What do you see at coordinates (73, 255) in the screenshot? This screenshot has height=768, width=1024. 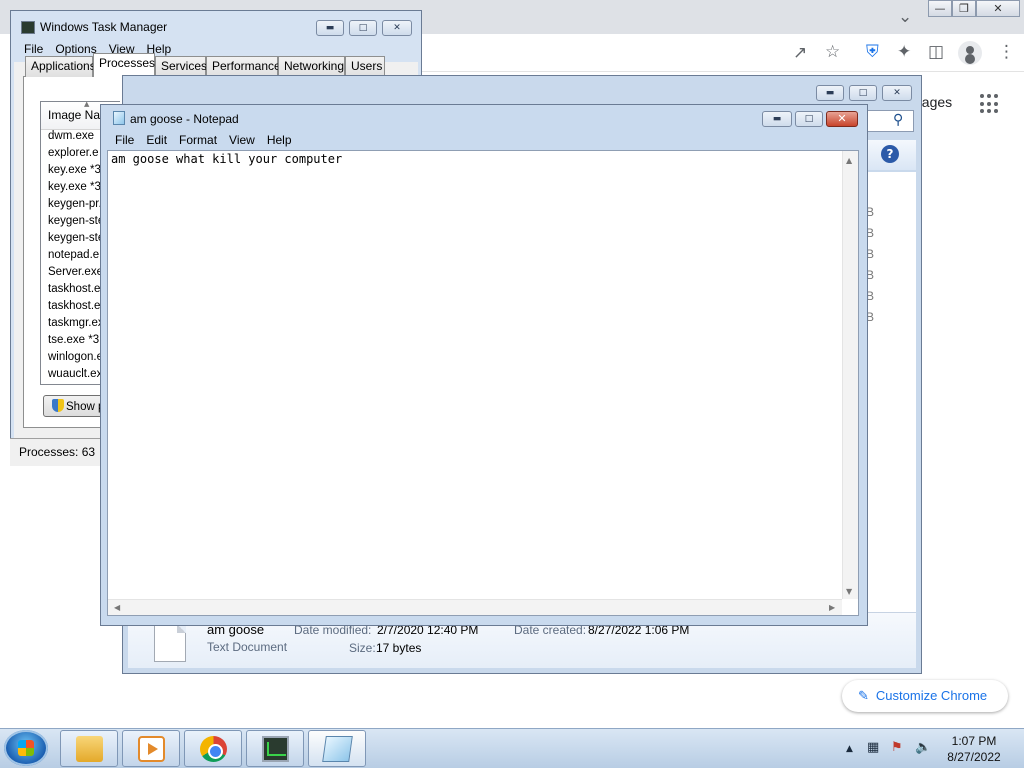 I see `process-row: notepad.e` at bounding box center [73, 255].